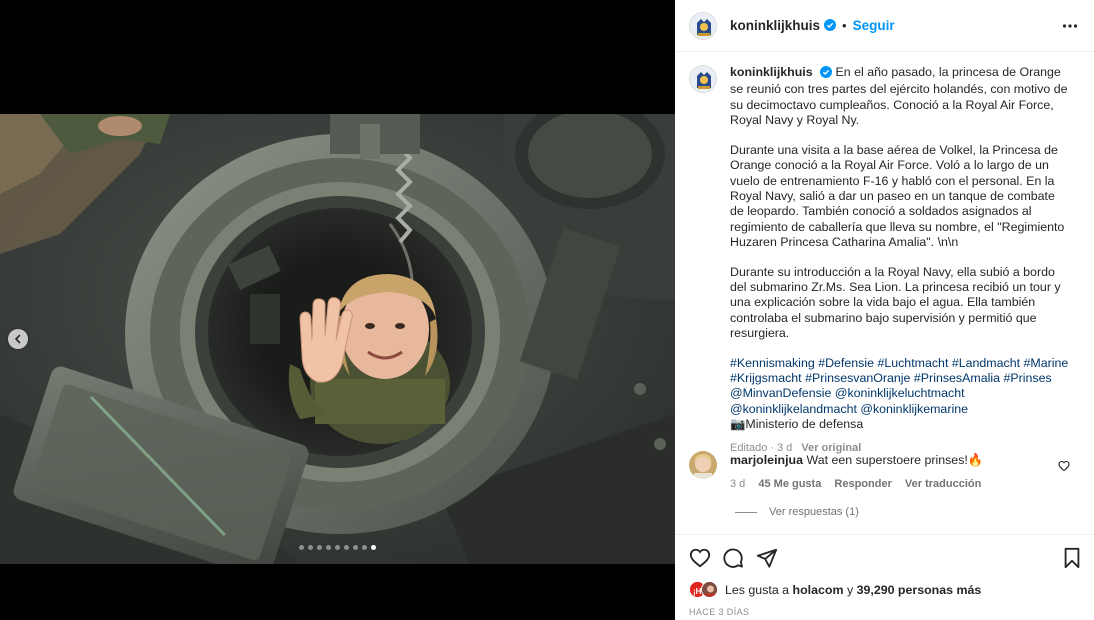  I want to click on comment-meta: 3 d 45 Me gusta Responder Ver traducción, so click(860, 484).